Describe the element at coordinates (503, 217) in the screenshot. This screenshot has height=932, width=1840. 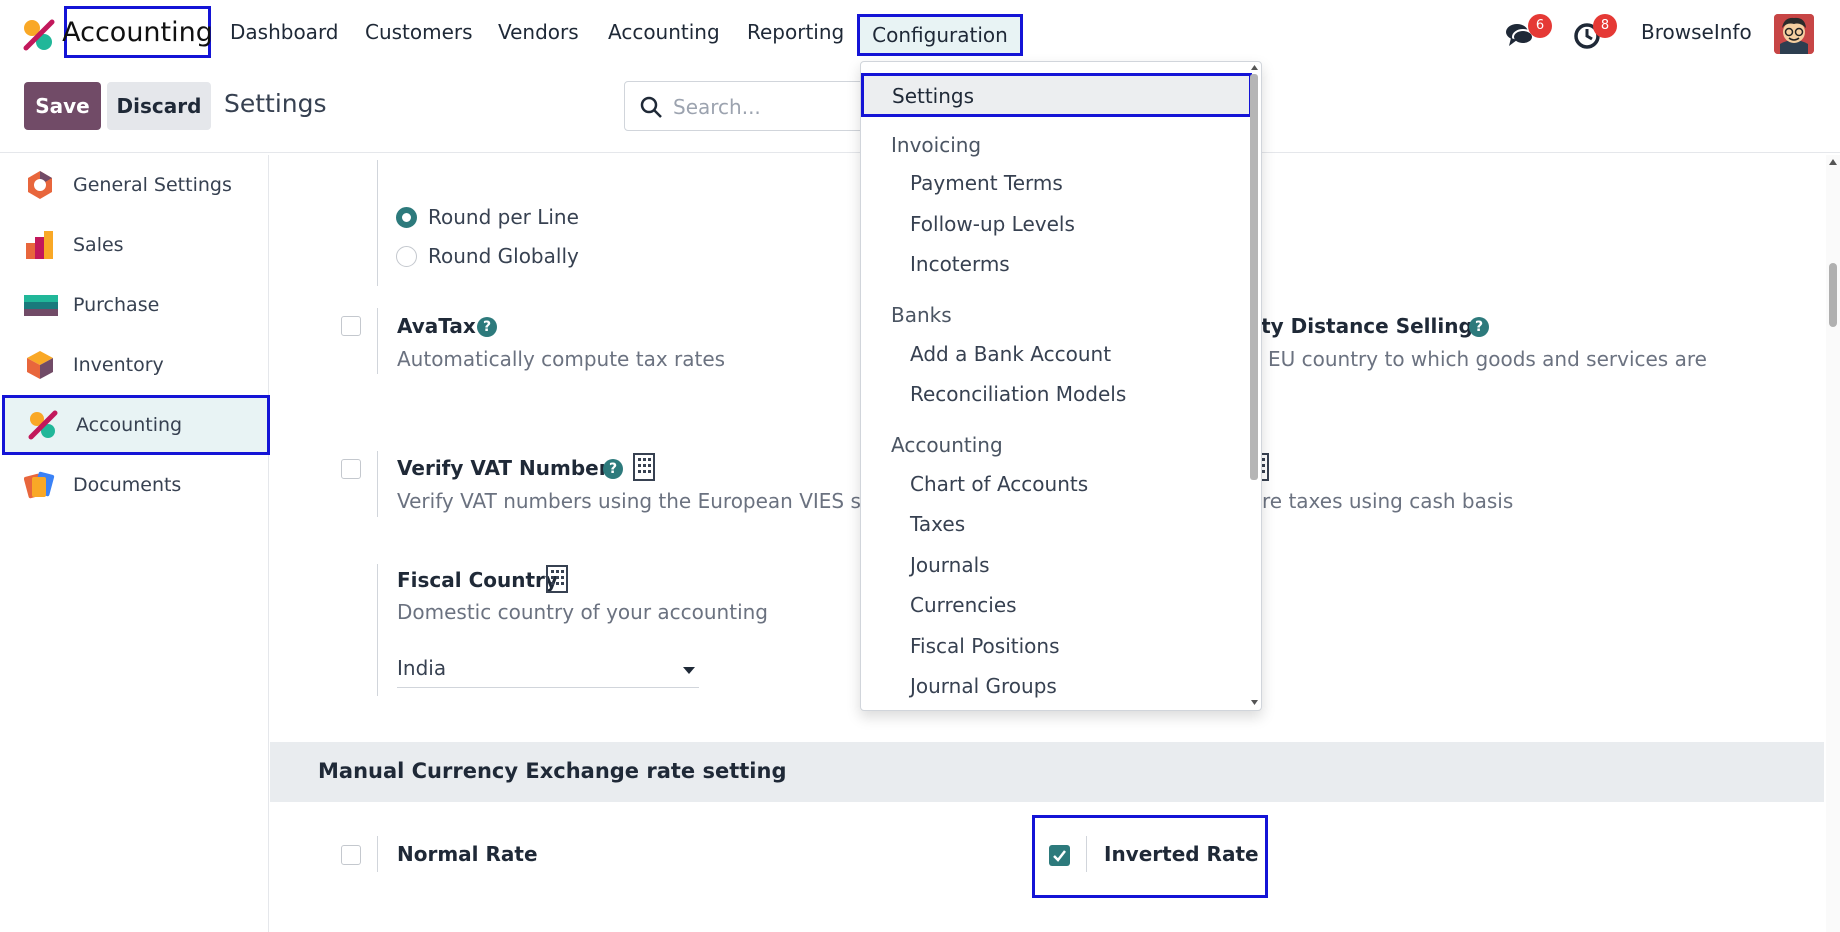
I see `round-per-line-label: Round per Line` at that location.